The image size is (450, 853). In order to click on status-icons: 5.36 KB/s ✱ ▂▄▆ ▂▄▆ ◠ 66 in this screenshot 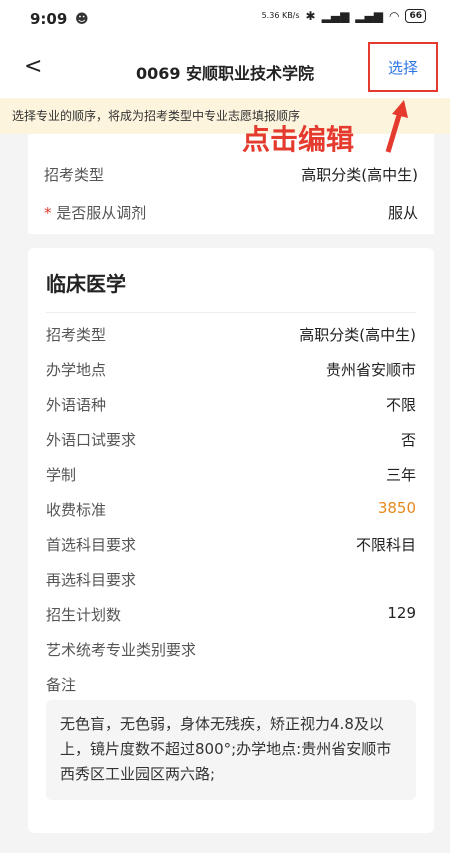, I will do `click(344, 16)`.